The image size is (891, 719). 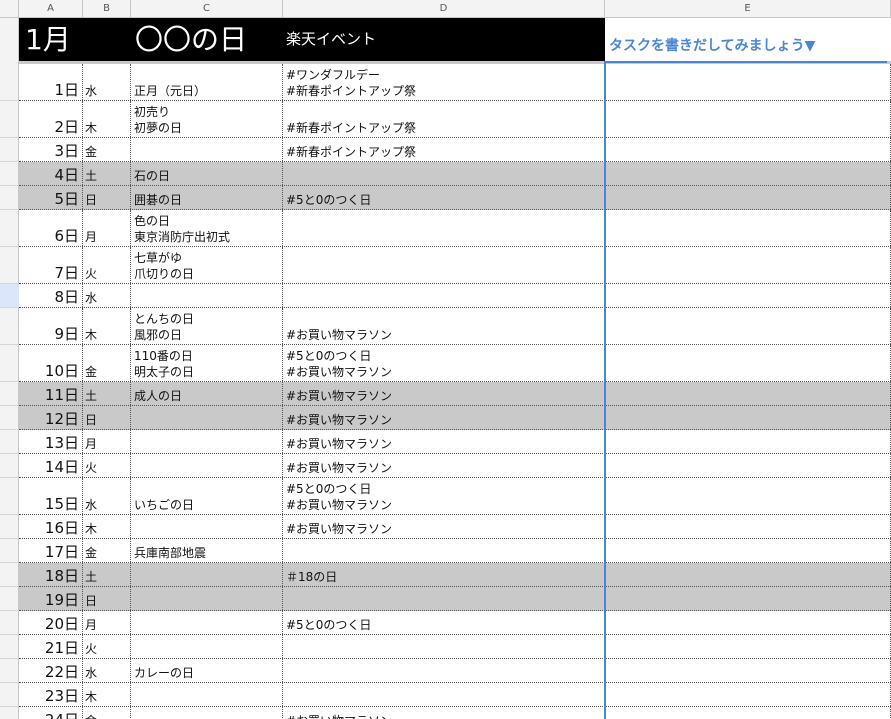 I want to click on day-name-cell: 成人の日, so click(x=207, y=393).